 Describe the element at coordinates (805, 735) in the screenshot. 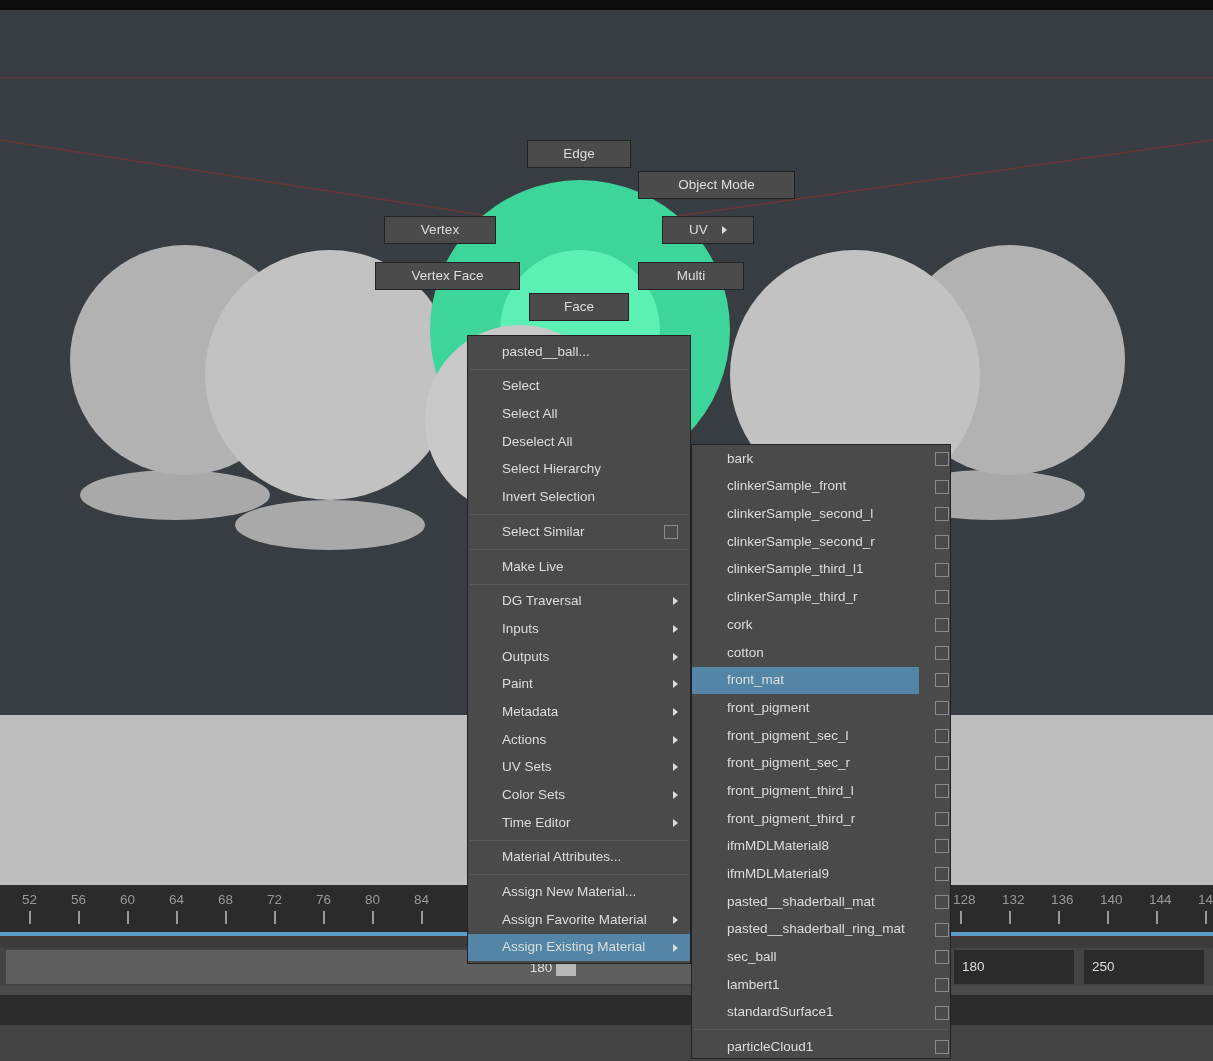

I see `menu-item: front_pigment_sec_l` at that location.